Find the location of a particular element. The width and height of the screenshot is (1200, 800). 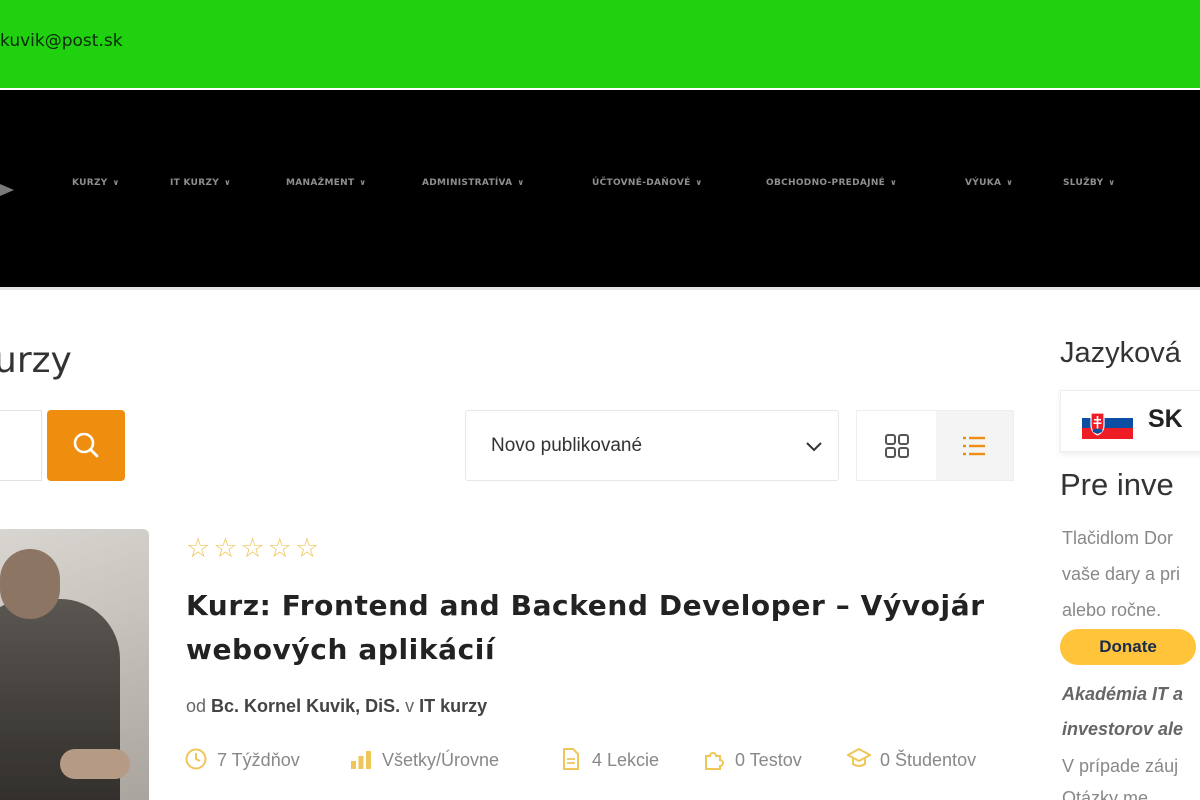

language-switcher: SK is located at coordinates (1130, 421).